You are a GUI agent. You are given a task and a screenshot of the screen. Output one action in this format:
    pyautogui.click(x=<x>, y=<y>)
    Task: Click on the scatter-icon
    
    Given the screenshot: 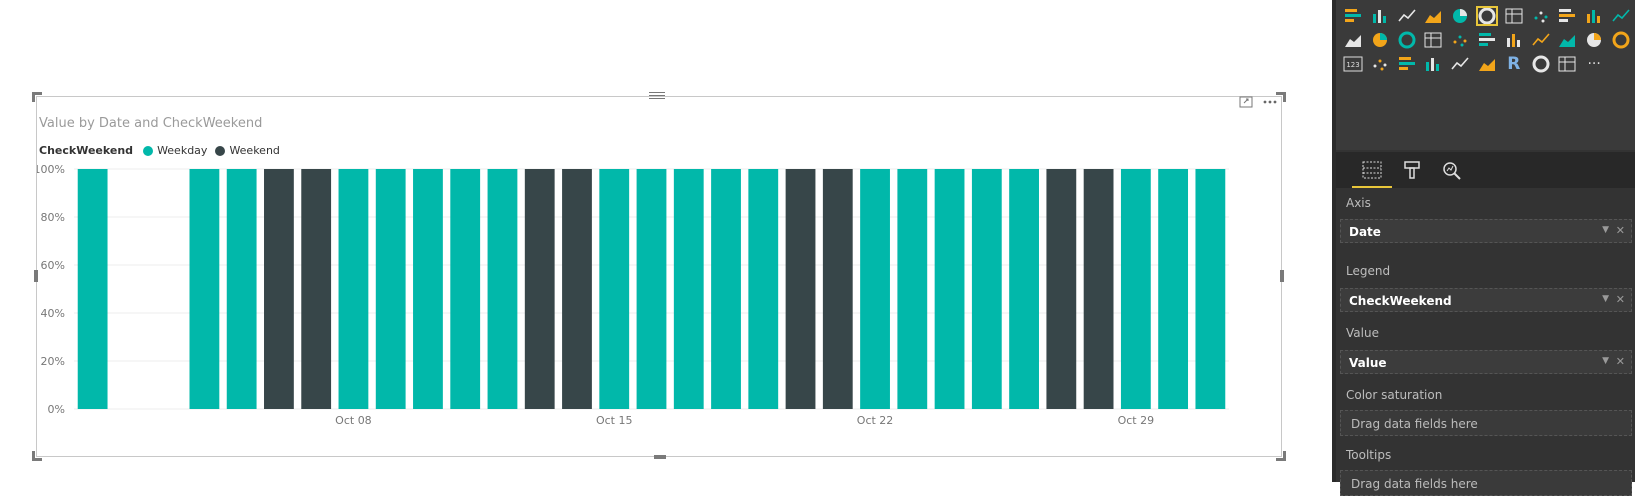 What is the action you would take?
    pyautogui.click(x=1407, y=40)
    